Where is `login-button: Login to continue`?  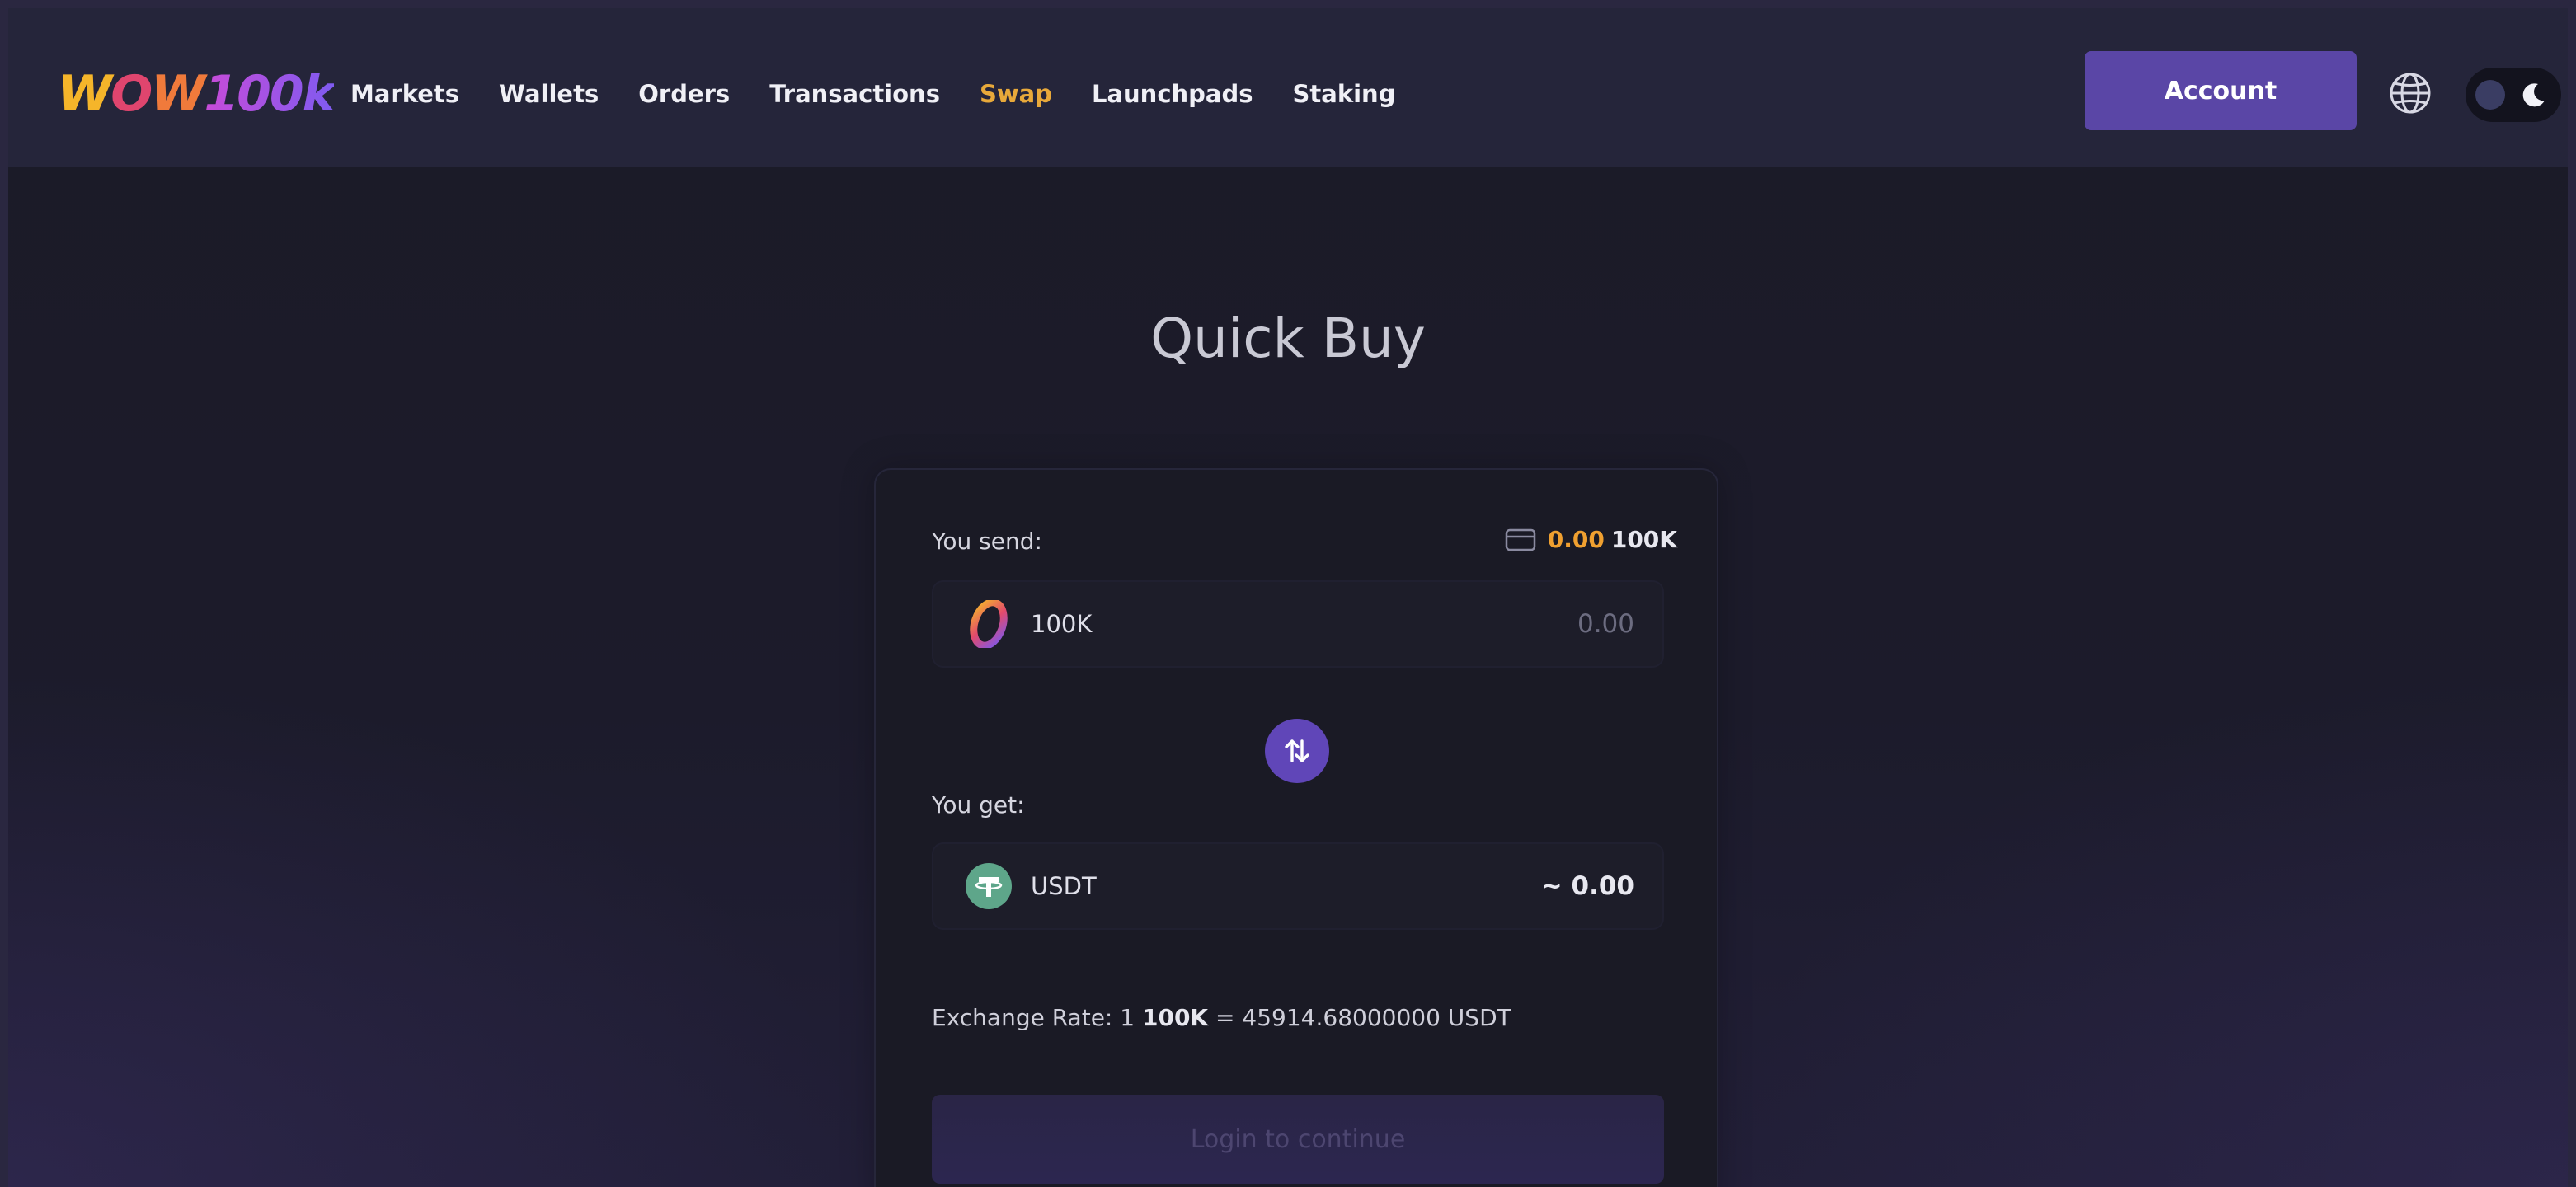
login-button: Login to continue is located at coordinates (1298, 1139).